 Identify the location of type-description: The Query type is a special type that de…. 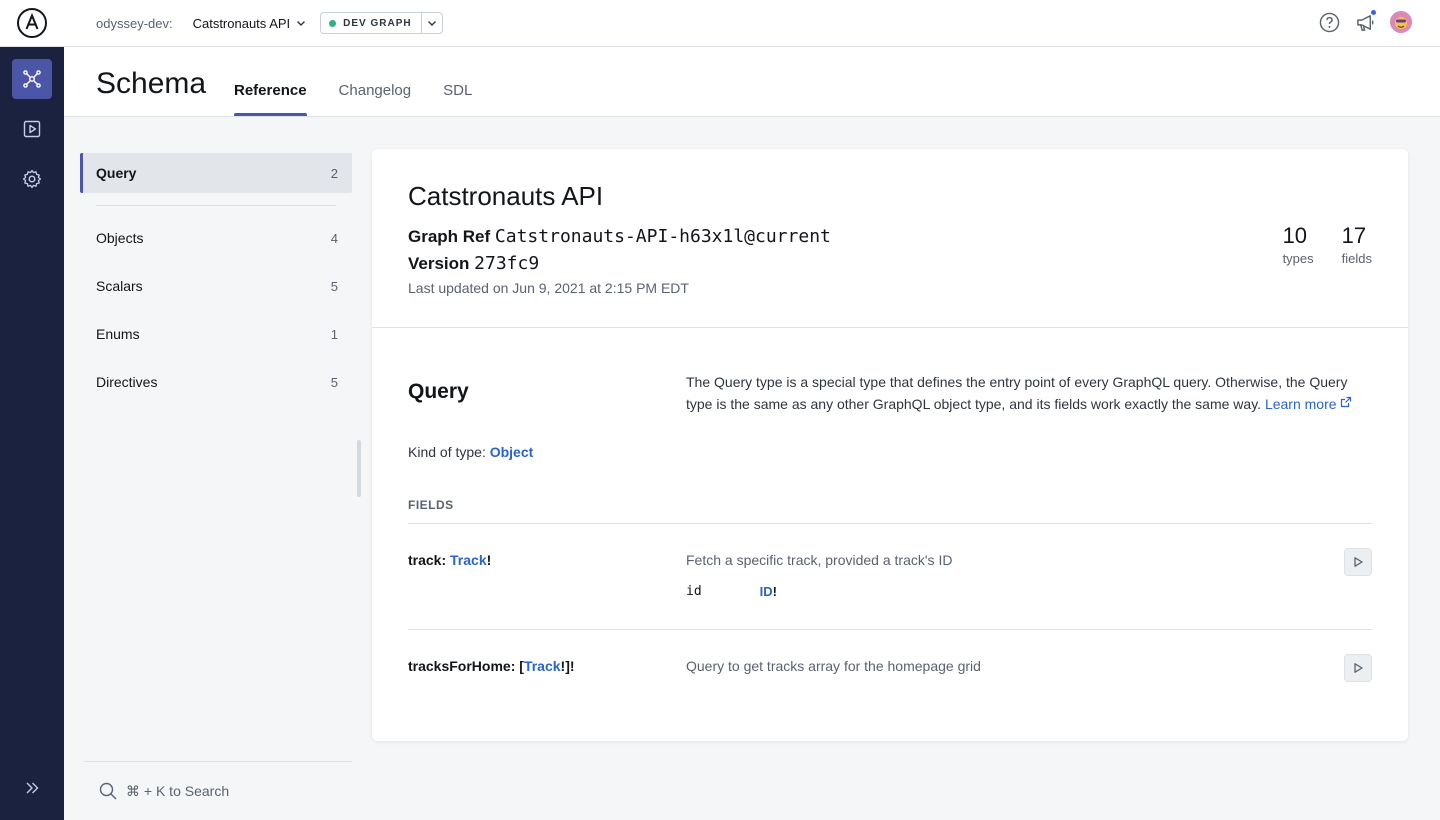
(1026, 393).